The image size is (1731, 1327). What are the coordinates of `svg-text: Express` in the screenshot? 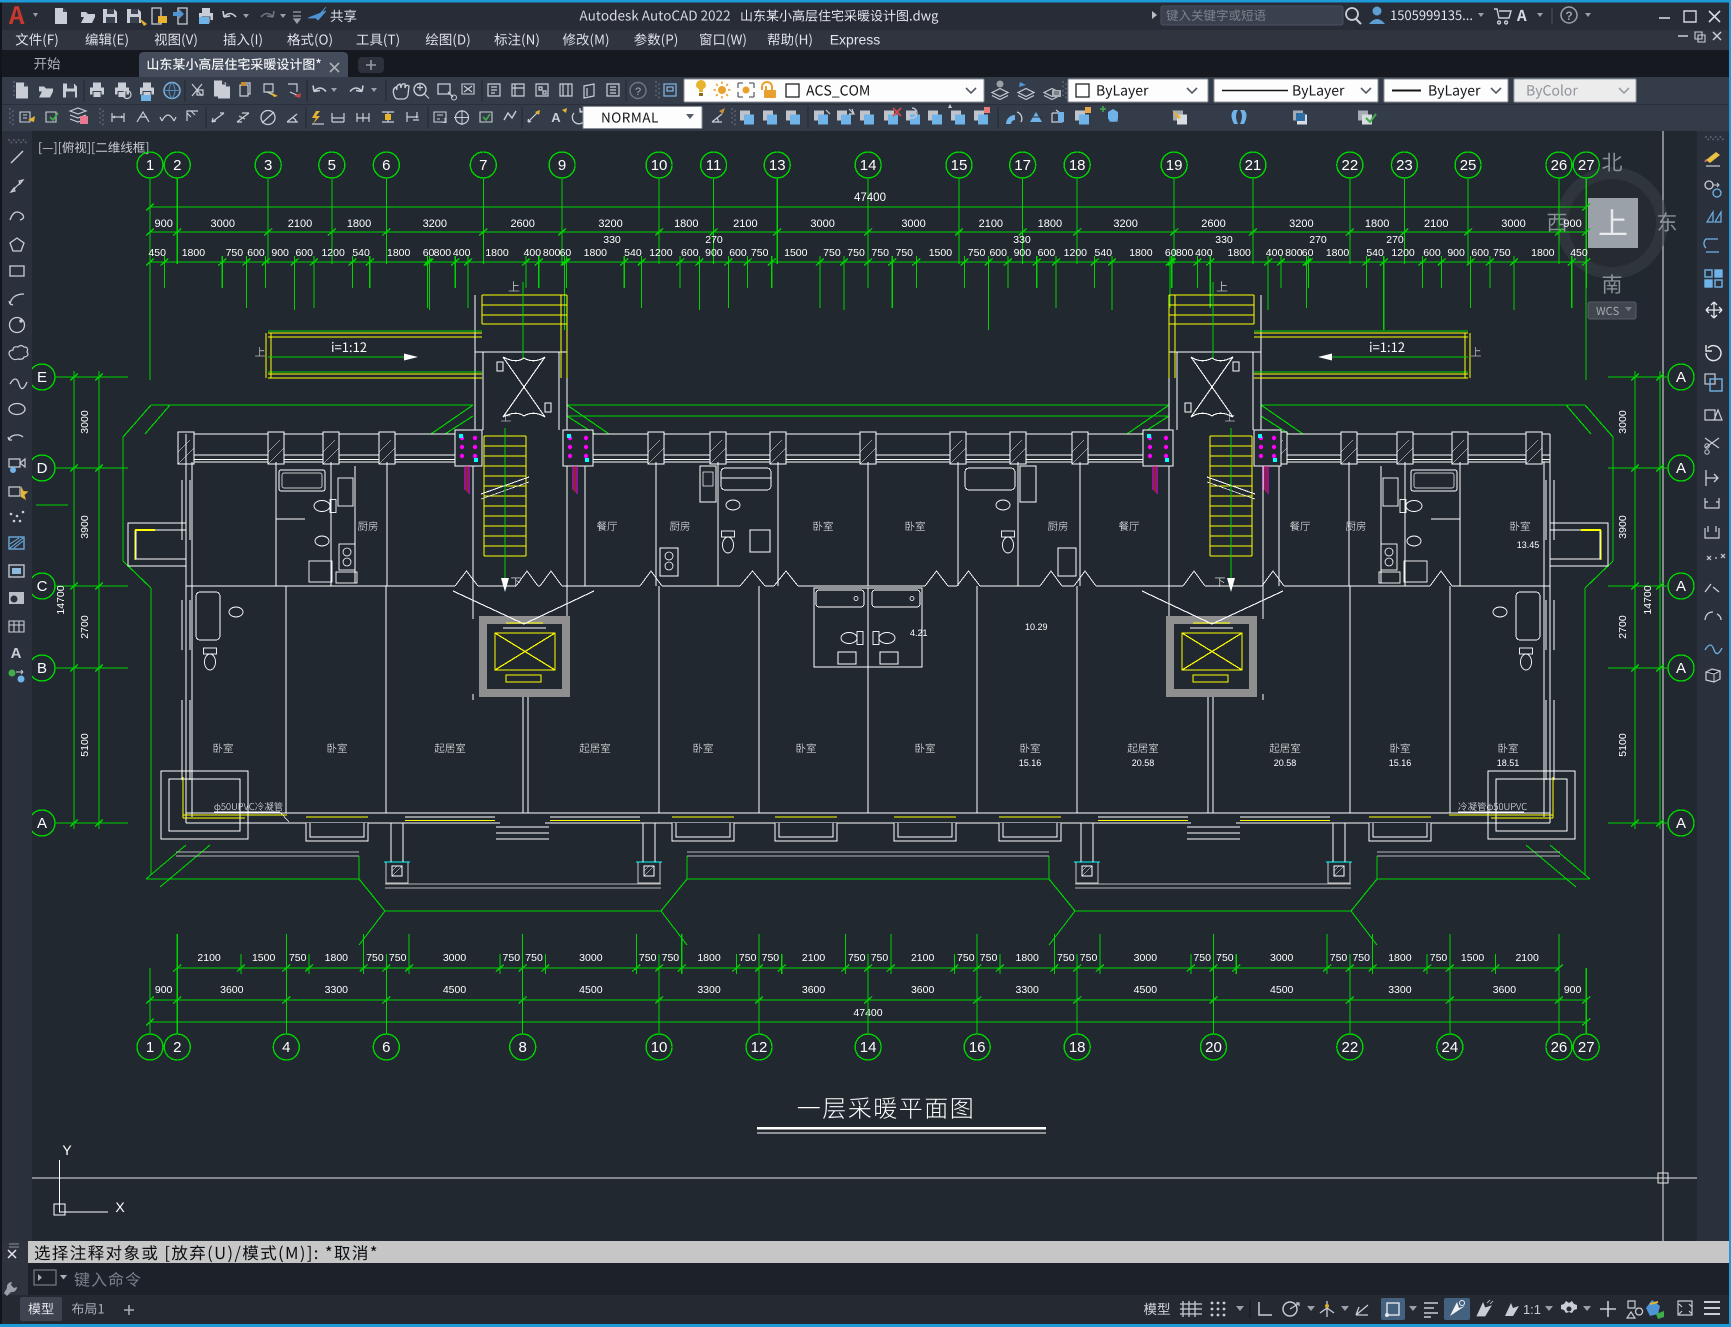 It's located at (855, 40).